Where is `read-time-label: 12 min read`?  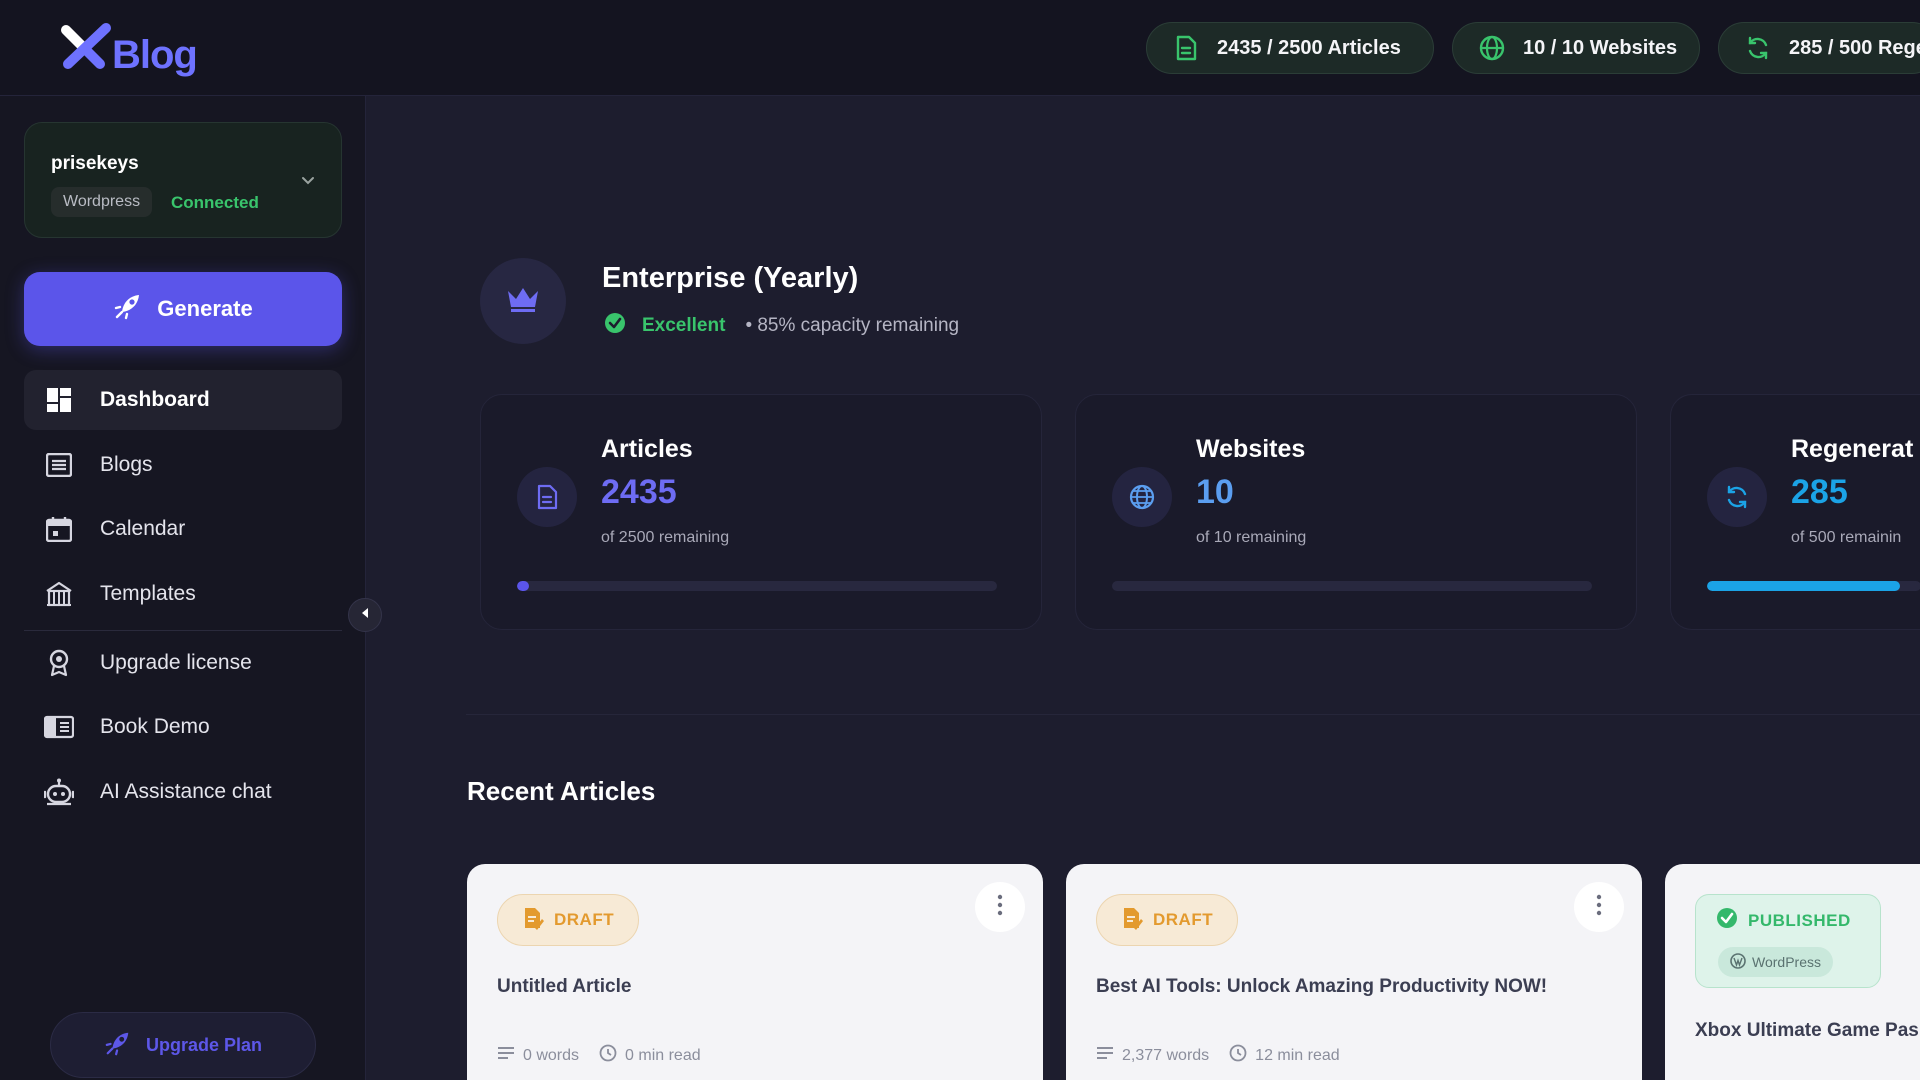
read-time-label: 12 min read is located at coordinates (1297, 1055).